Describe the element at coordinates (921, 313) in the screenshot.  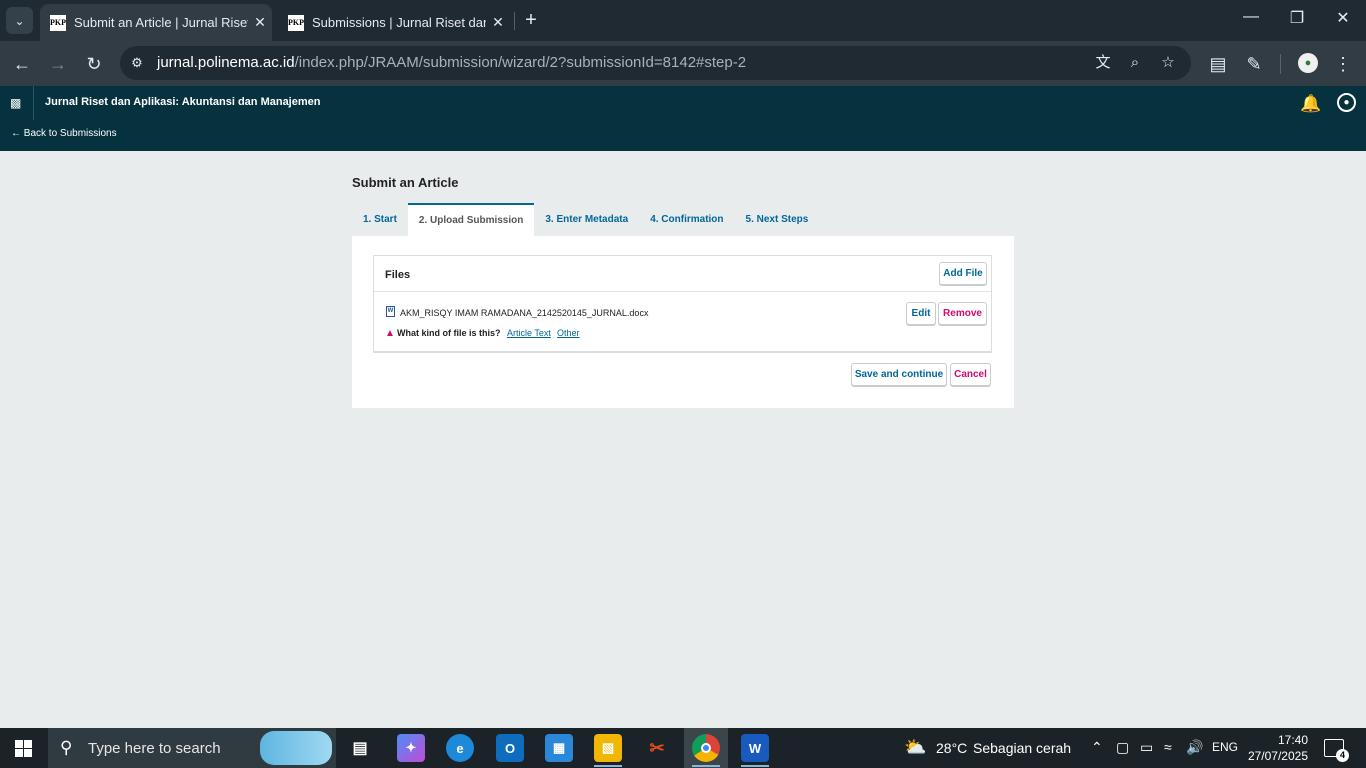
I see `edit-file-button: Edit` at that location.